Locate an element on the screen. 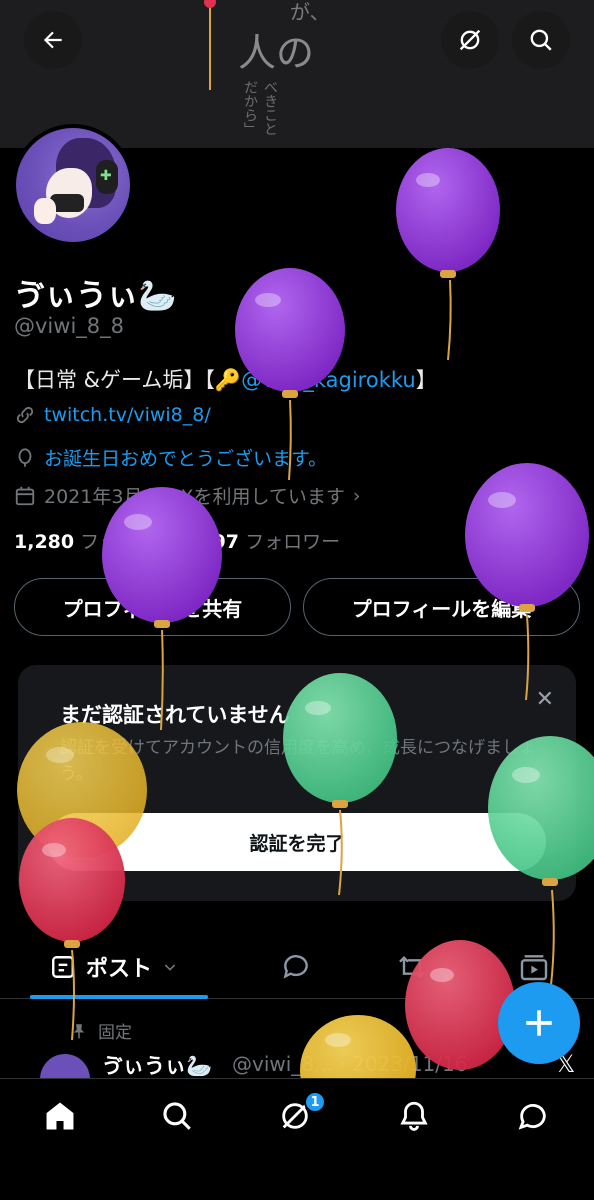 The height and width of the screenshot is (1200, 594). hide-banner-button is located at coordinates (470, 40).